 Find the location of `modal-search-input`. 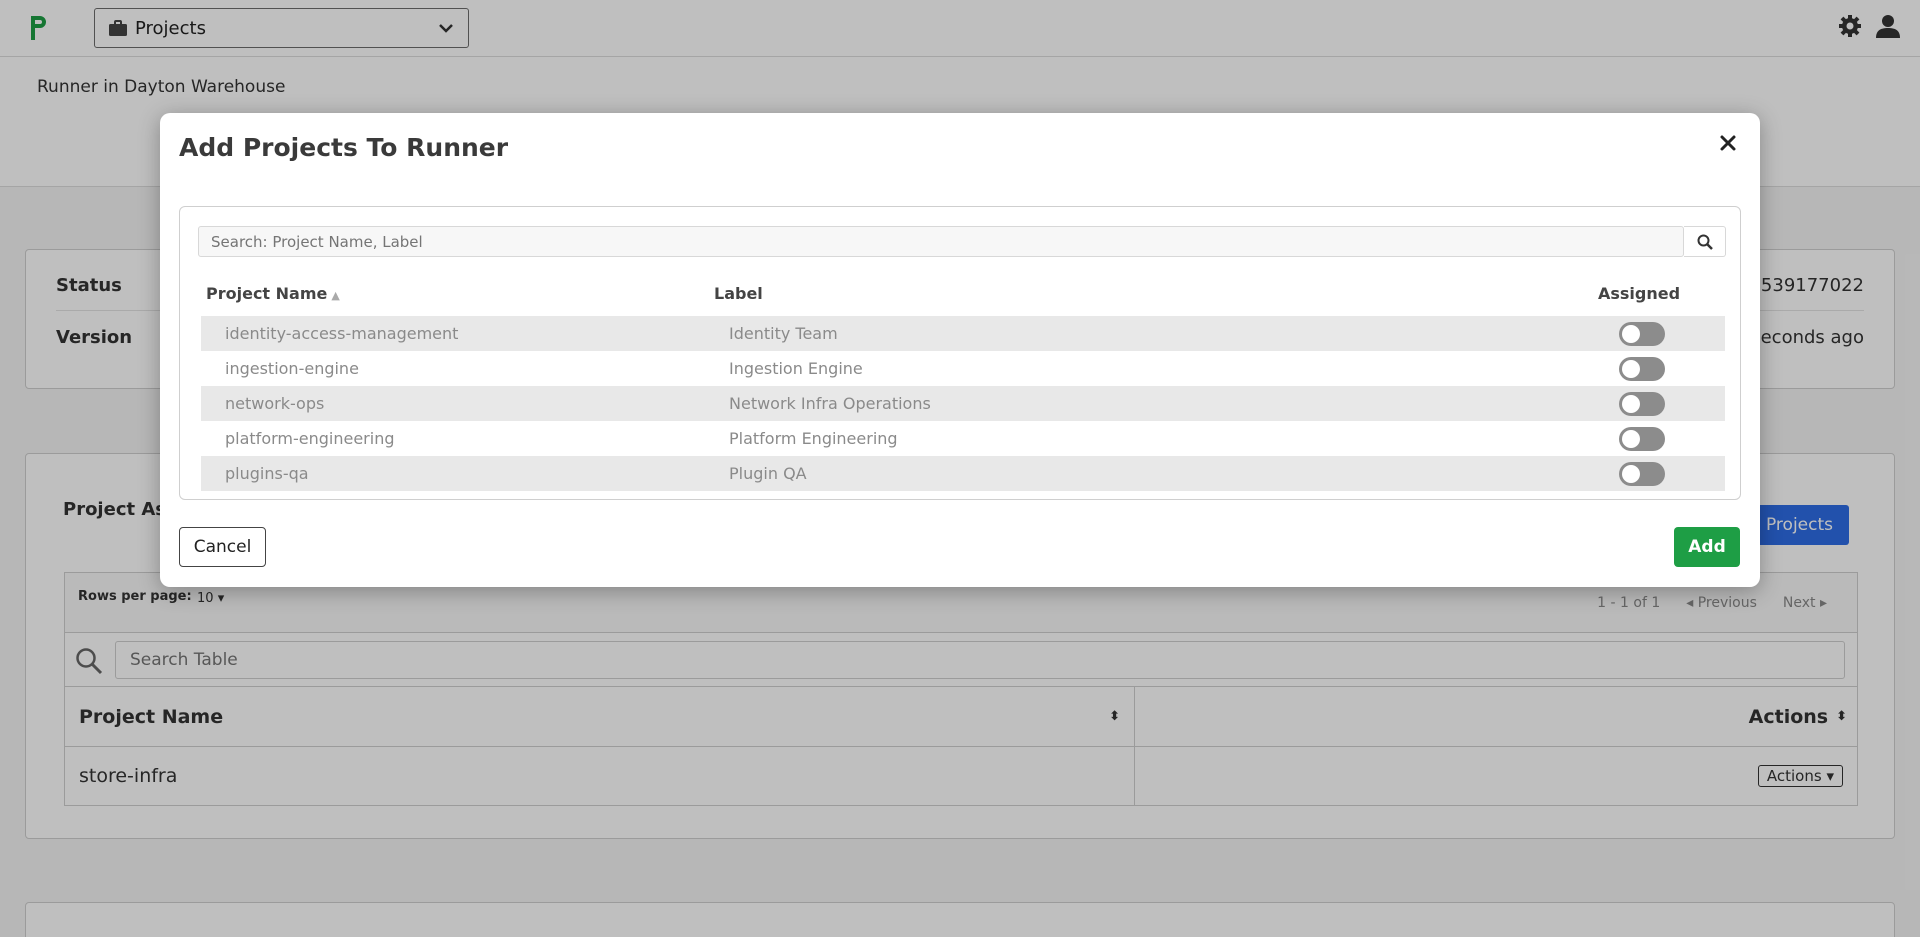

modal-search-input is located at coordinates (941, 241).